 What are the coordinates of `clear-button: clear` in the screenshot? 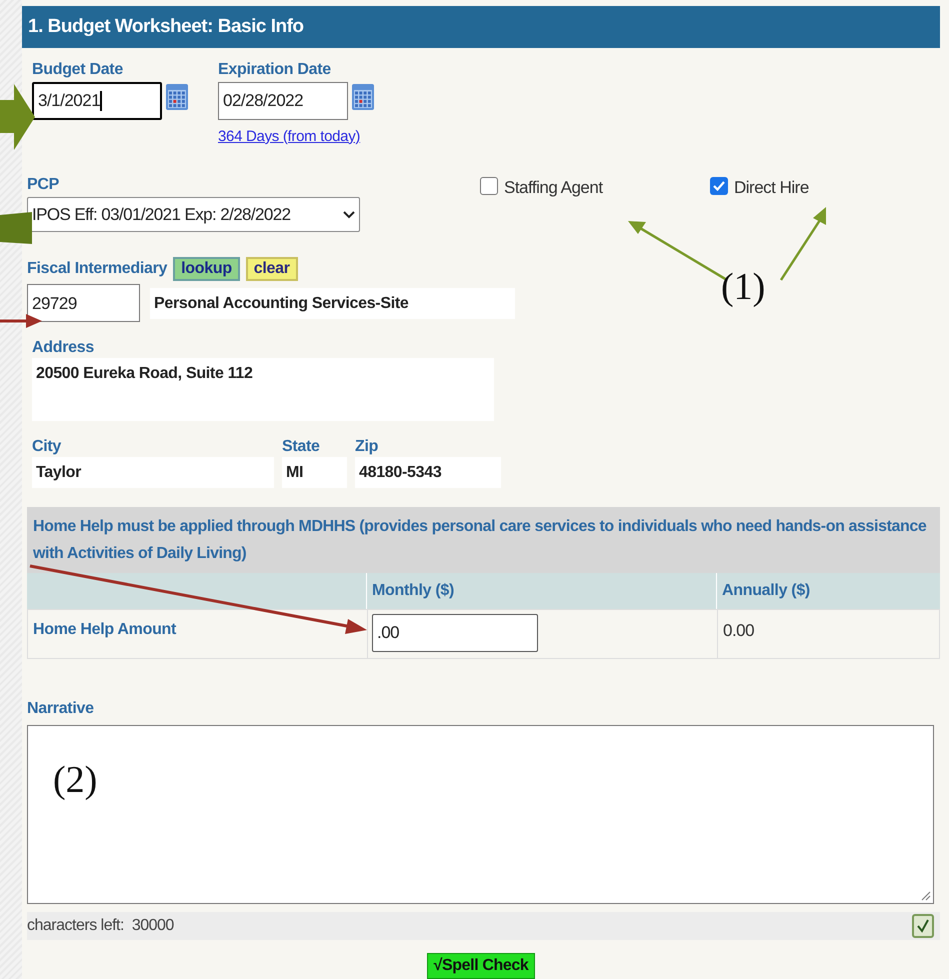 It's located at (272, 269).